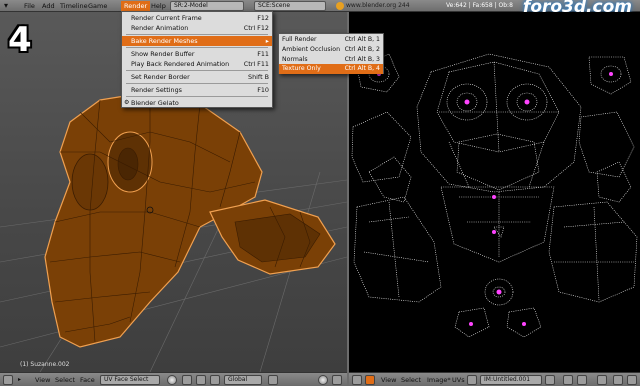 The height and width of the screenshot is (386, 640). I want to click on pin-icon, so click(472, 380).